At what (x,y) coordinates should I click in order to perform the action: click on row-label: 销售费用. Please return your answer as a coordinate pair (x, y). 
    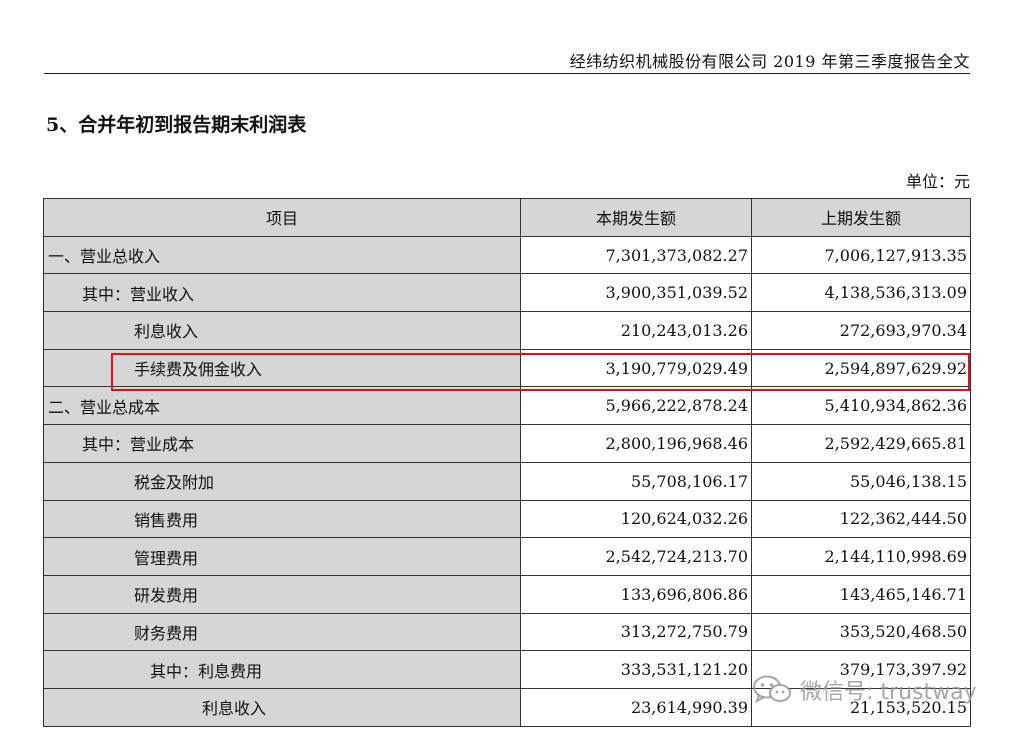
    Looking at the image, I should click on (282, 519).